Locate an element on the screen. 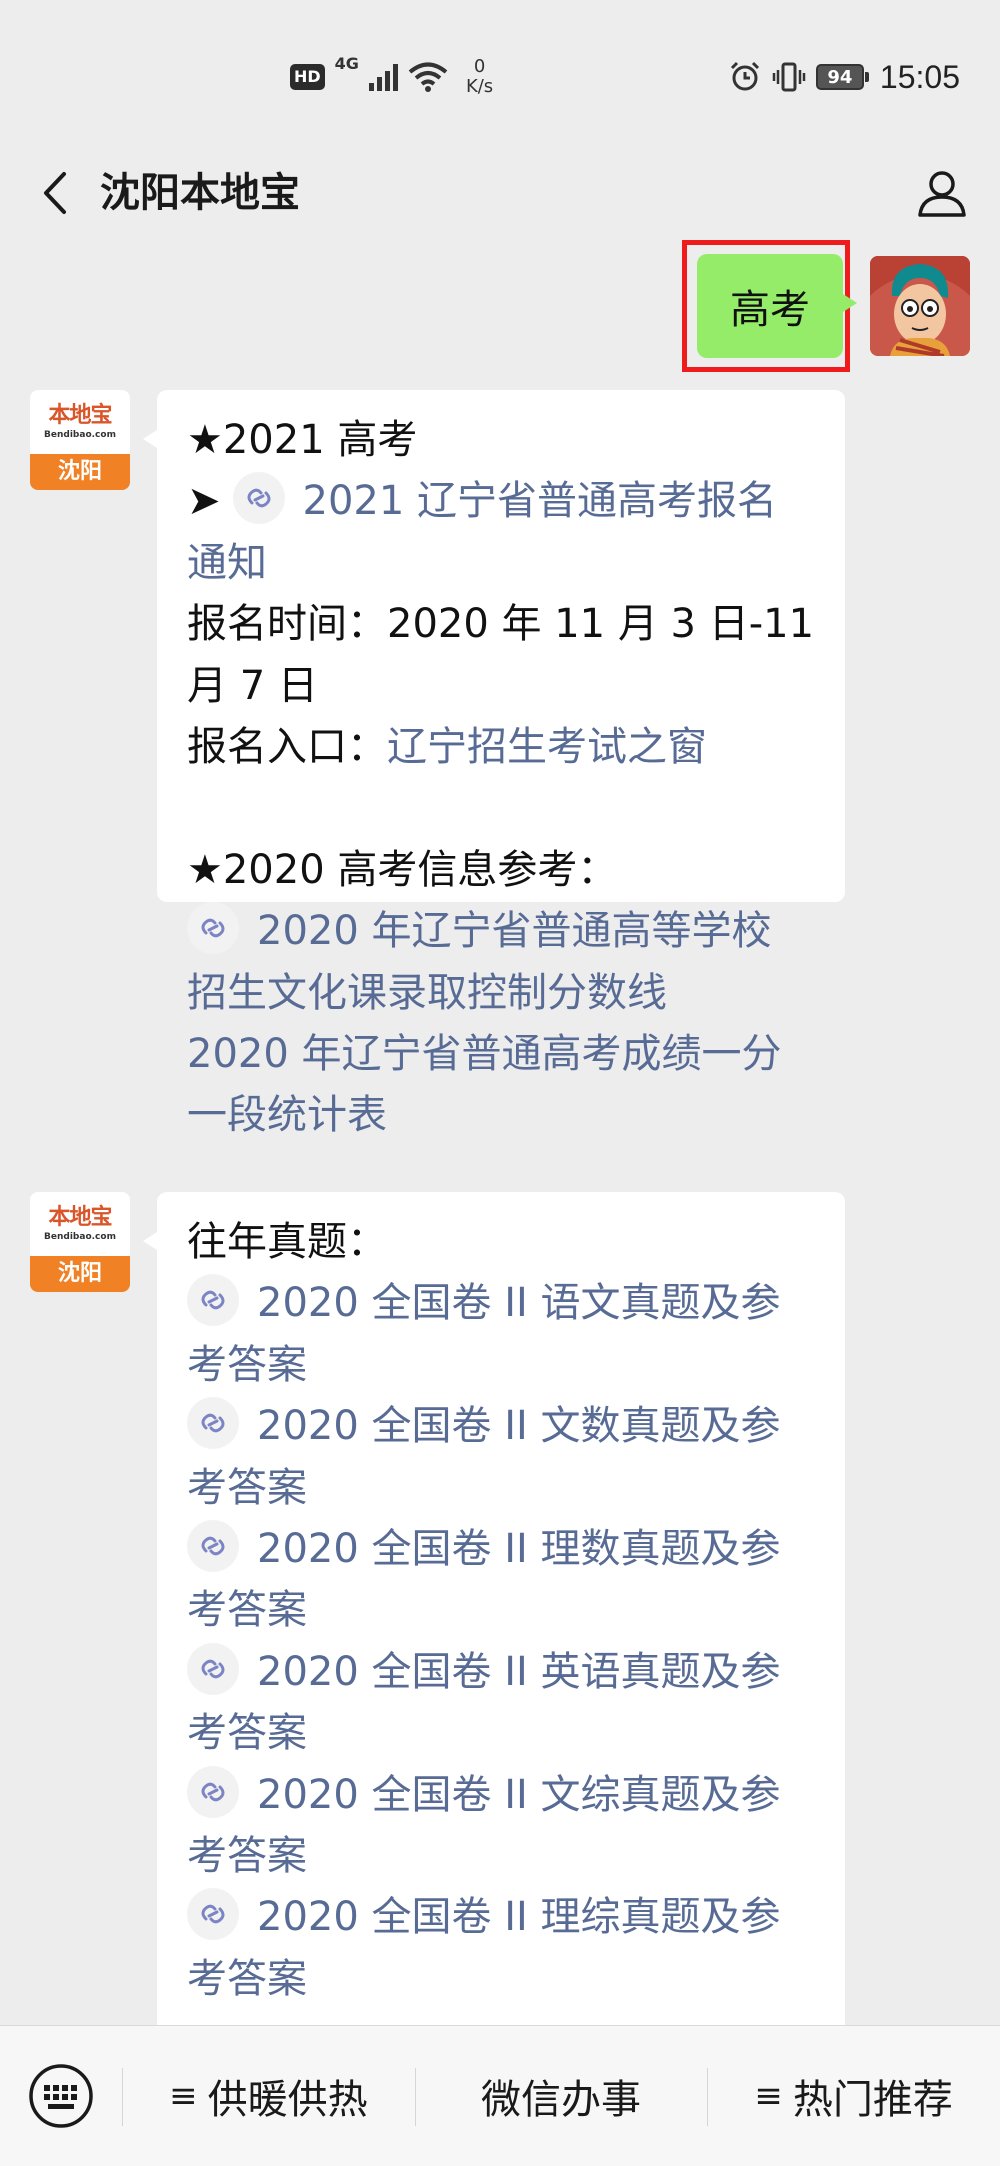 The height and width of the screenshot is (2166, 1000). speed-unit: K/s is located at coordinates (479, 86).